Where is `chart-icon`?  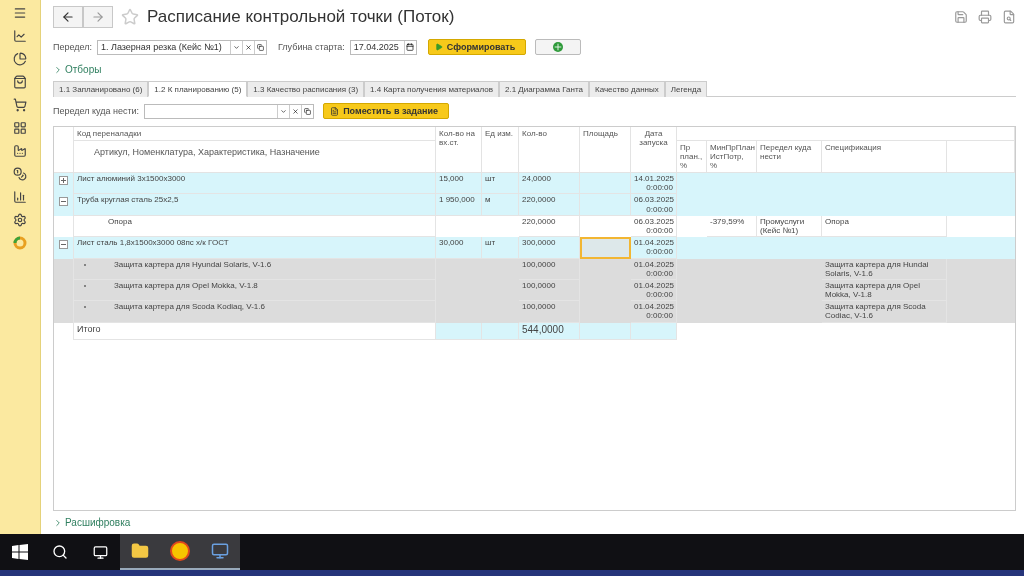
chart-icon is located at coordinates (20, 36).